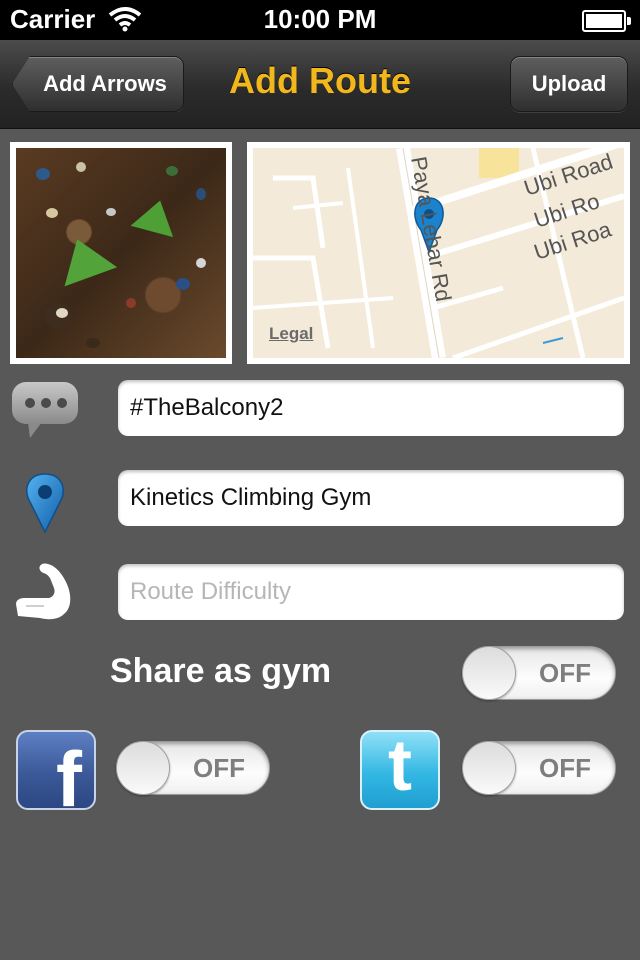 The height and width of the screenshot is (960, 640). Describe the element at coordinates (291, 334) in the screenshot. I see `map-legal-link: Legal` at that location.